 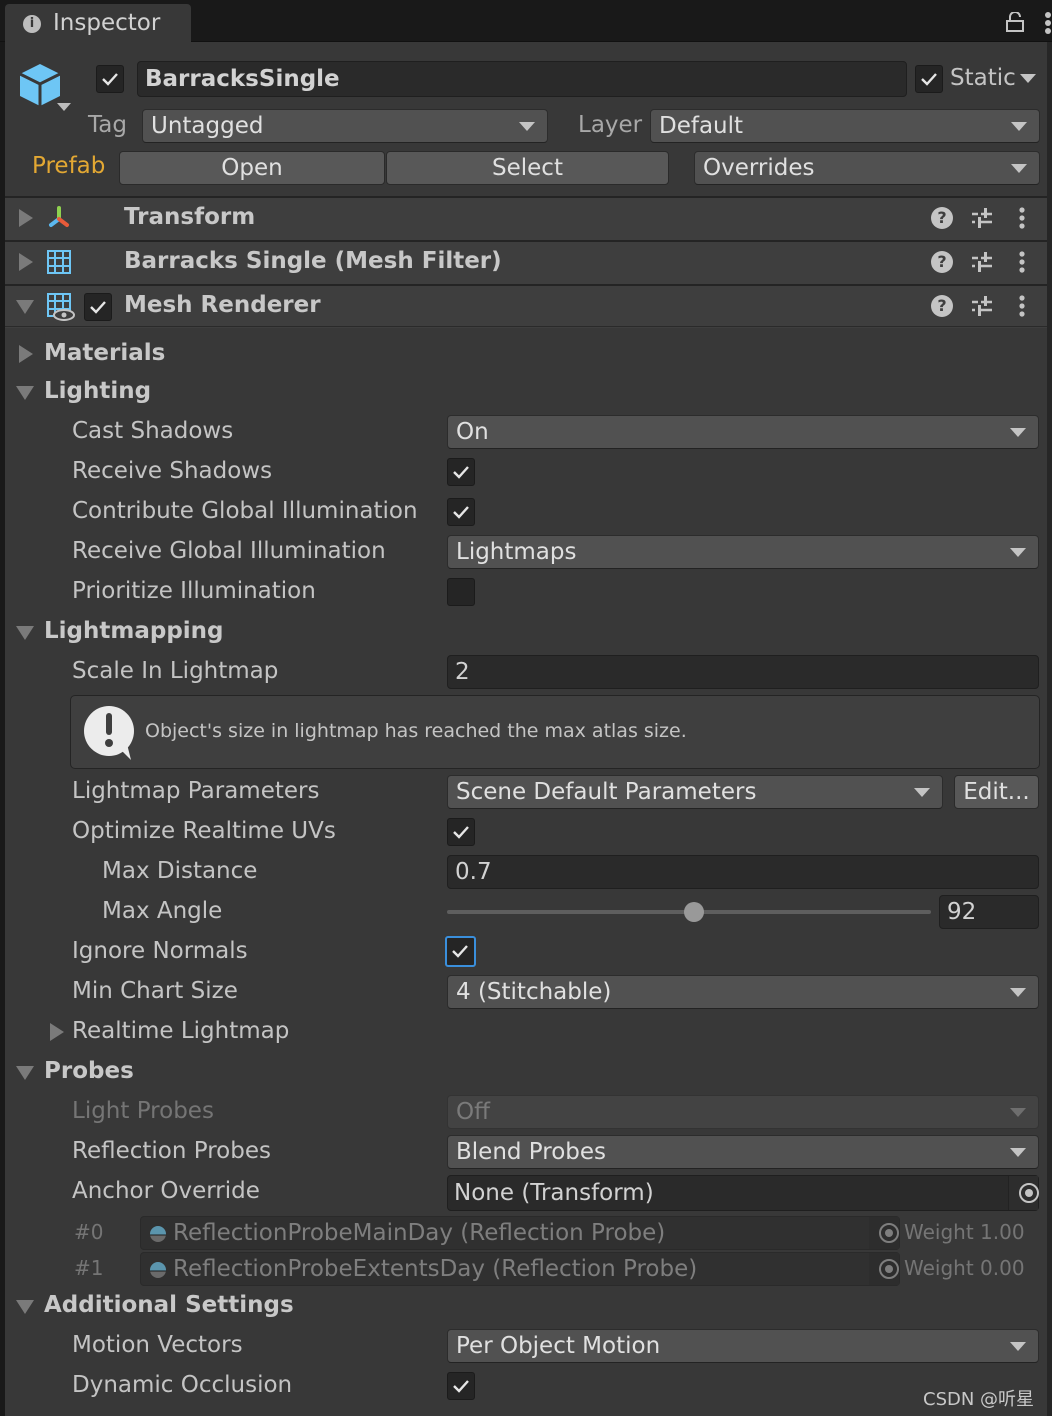 I want to click on prefab-select-button: Select, so click(x=527, y=168).